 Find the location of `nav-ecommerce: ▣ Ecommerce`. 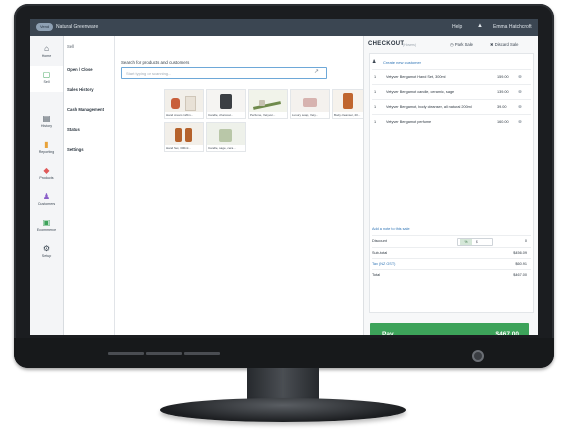

nav-ecommerce: ▣ Ecommerce is located at coordinates (46, 227).